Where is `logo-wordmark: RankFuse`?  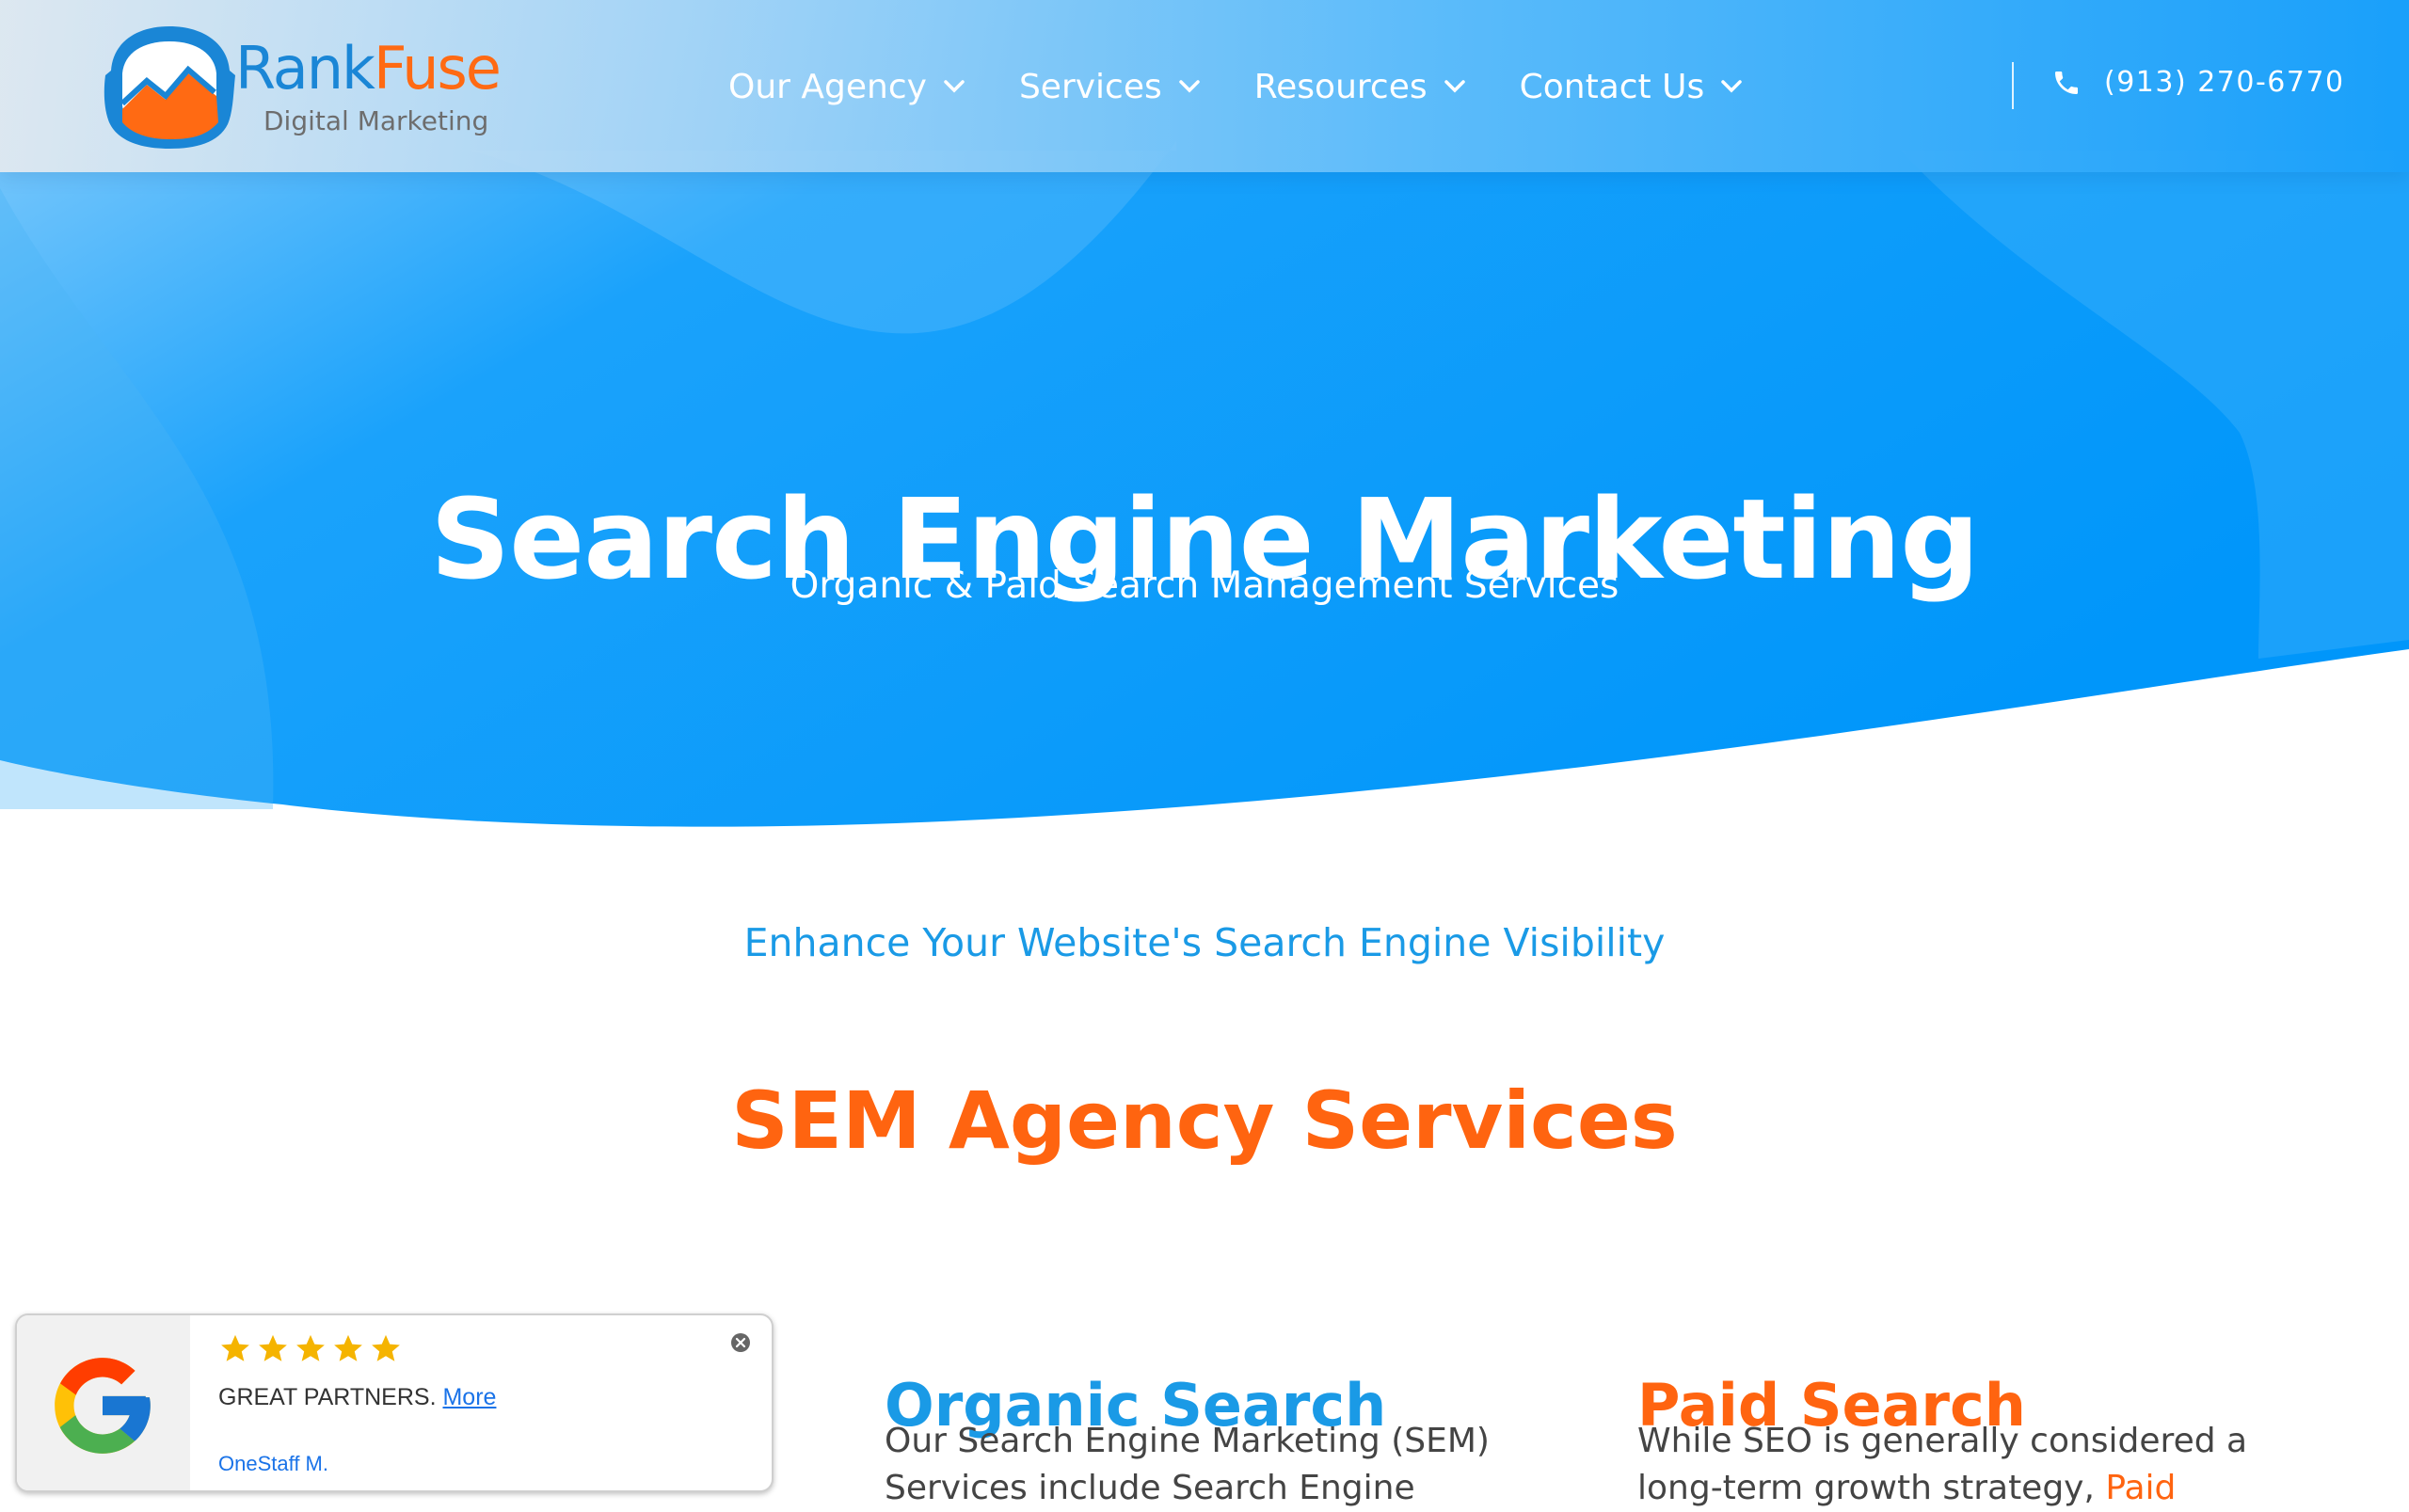 logo-wordmark: RankFuse is located at coordinates (369, 69).